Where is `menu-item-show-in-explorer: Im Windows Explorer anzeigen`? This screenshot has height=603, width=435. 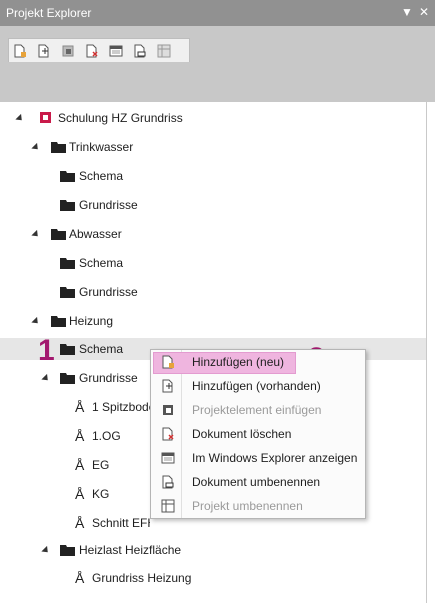 menu-item-show-in-explorer: Im Windows Explorer anzeigen is located at coordinates (258, 458).